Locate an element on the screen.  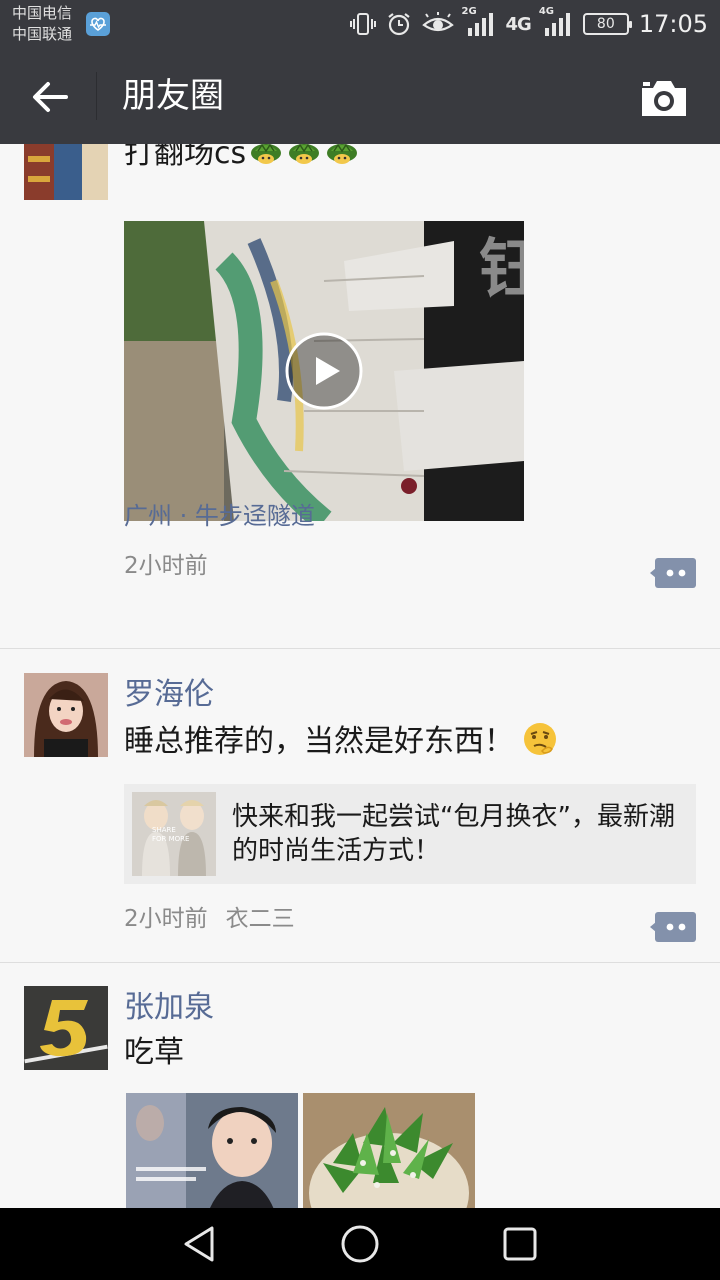
signal-4g-icon: 4G is located at coordinates (556, 22).